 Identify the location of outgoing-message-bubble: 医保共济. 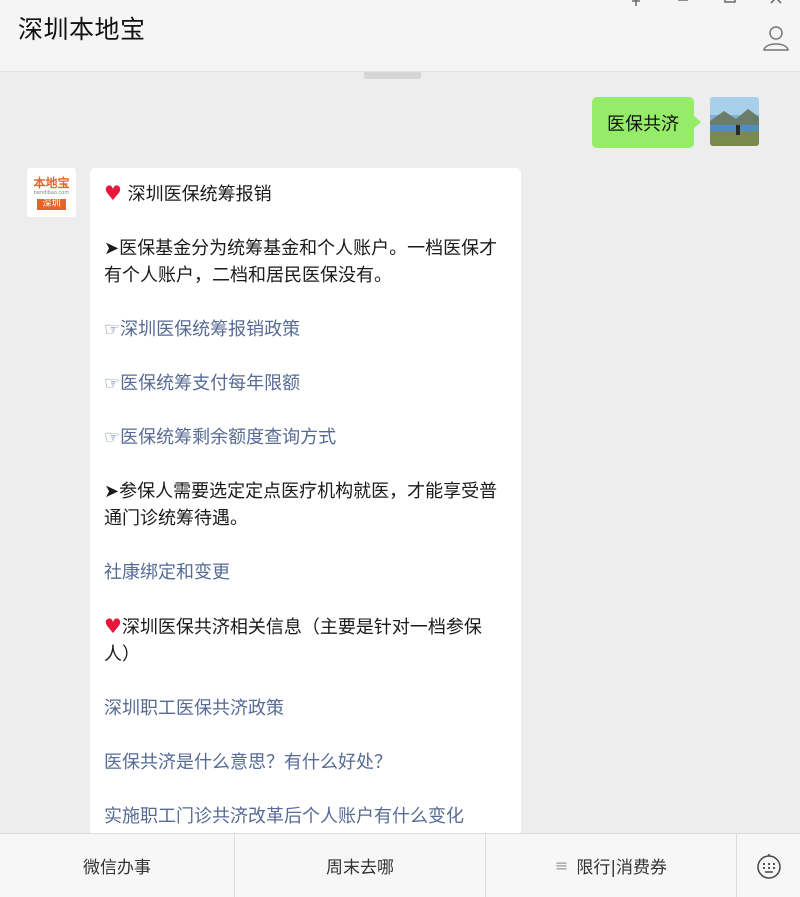
(646, 122).